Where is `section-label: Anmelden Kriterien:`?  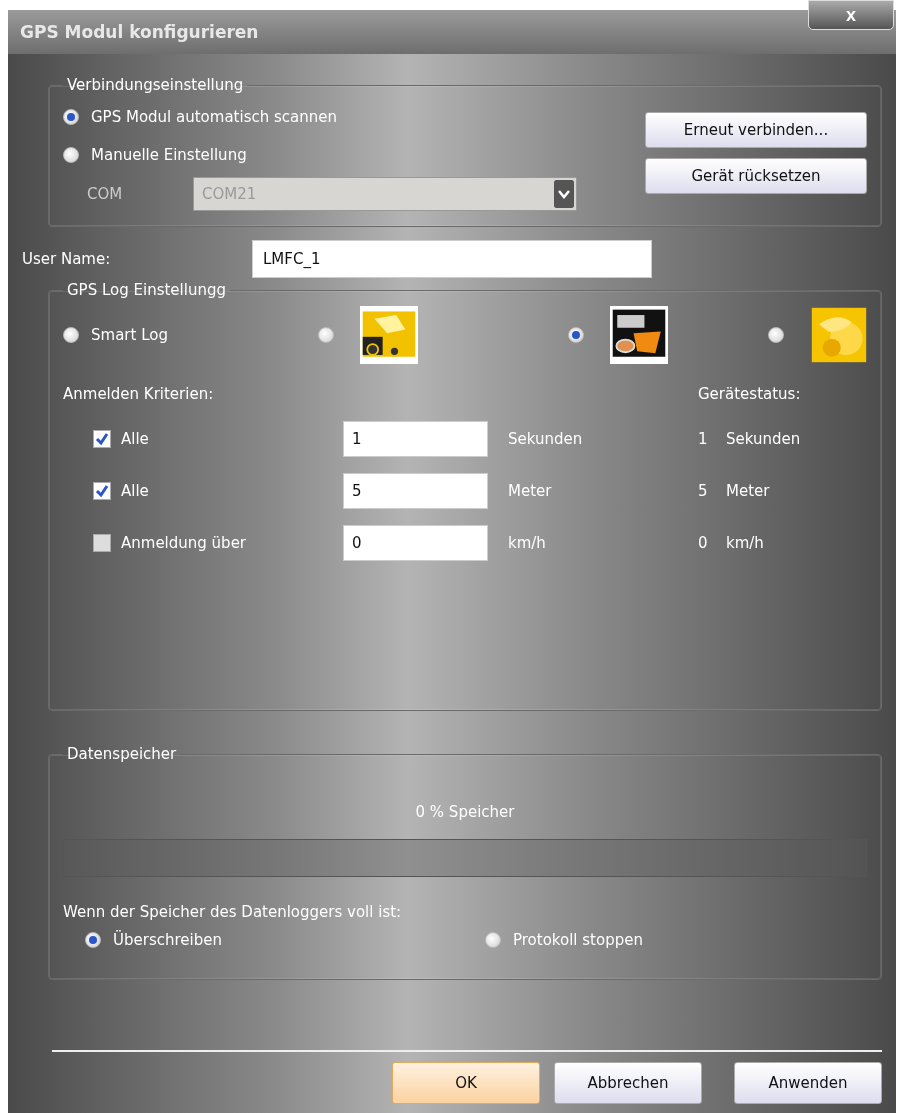
section-label: Anmelden Kriterien: is located at coordinates (139, 394).